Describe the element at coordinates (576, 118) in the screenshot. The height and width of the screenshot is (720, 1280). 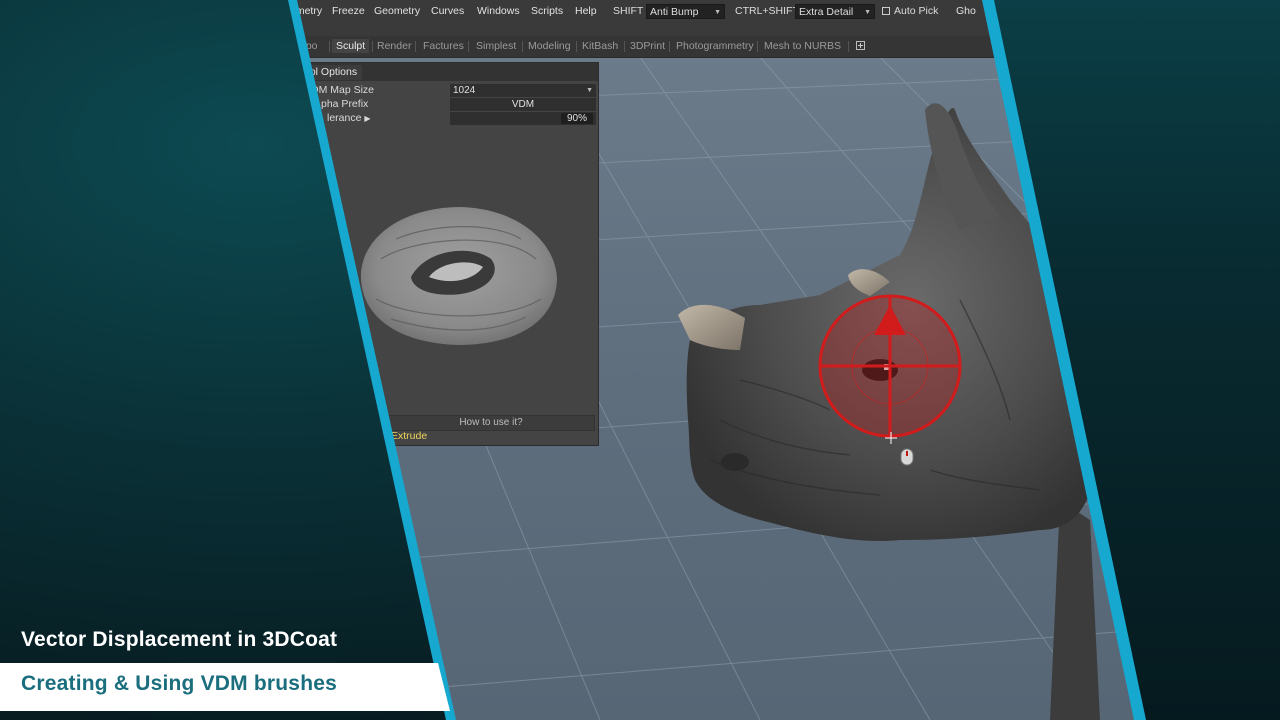
I see `tolerance-value: 90%` at that location.